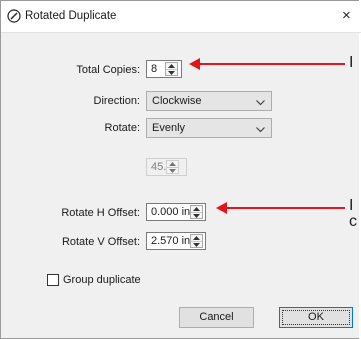  What do you see at coordinates (353, 221) in the screenshot?
I see `cutoff-text: c` at bounding box center [353, 221].